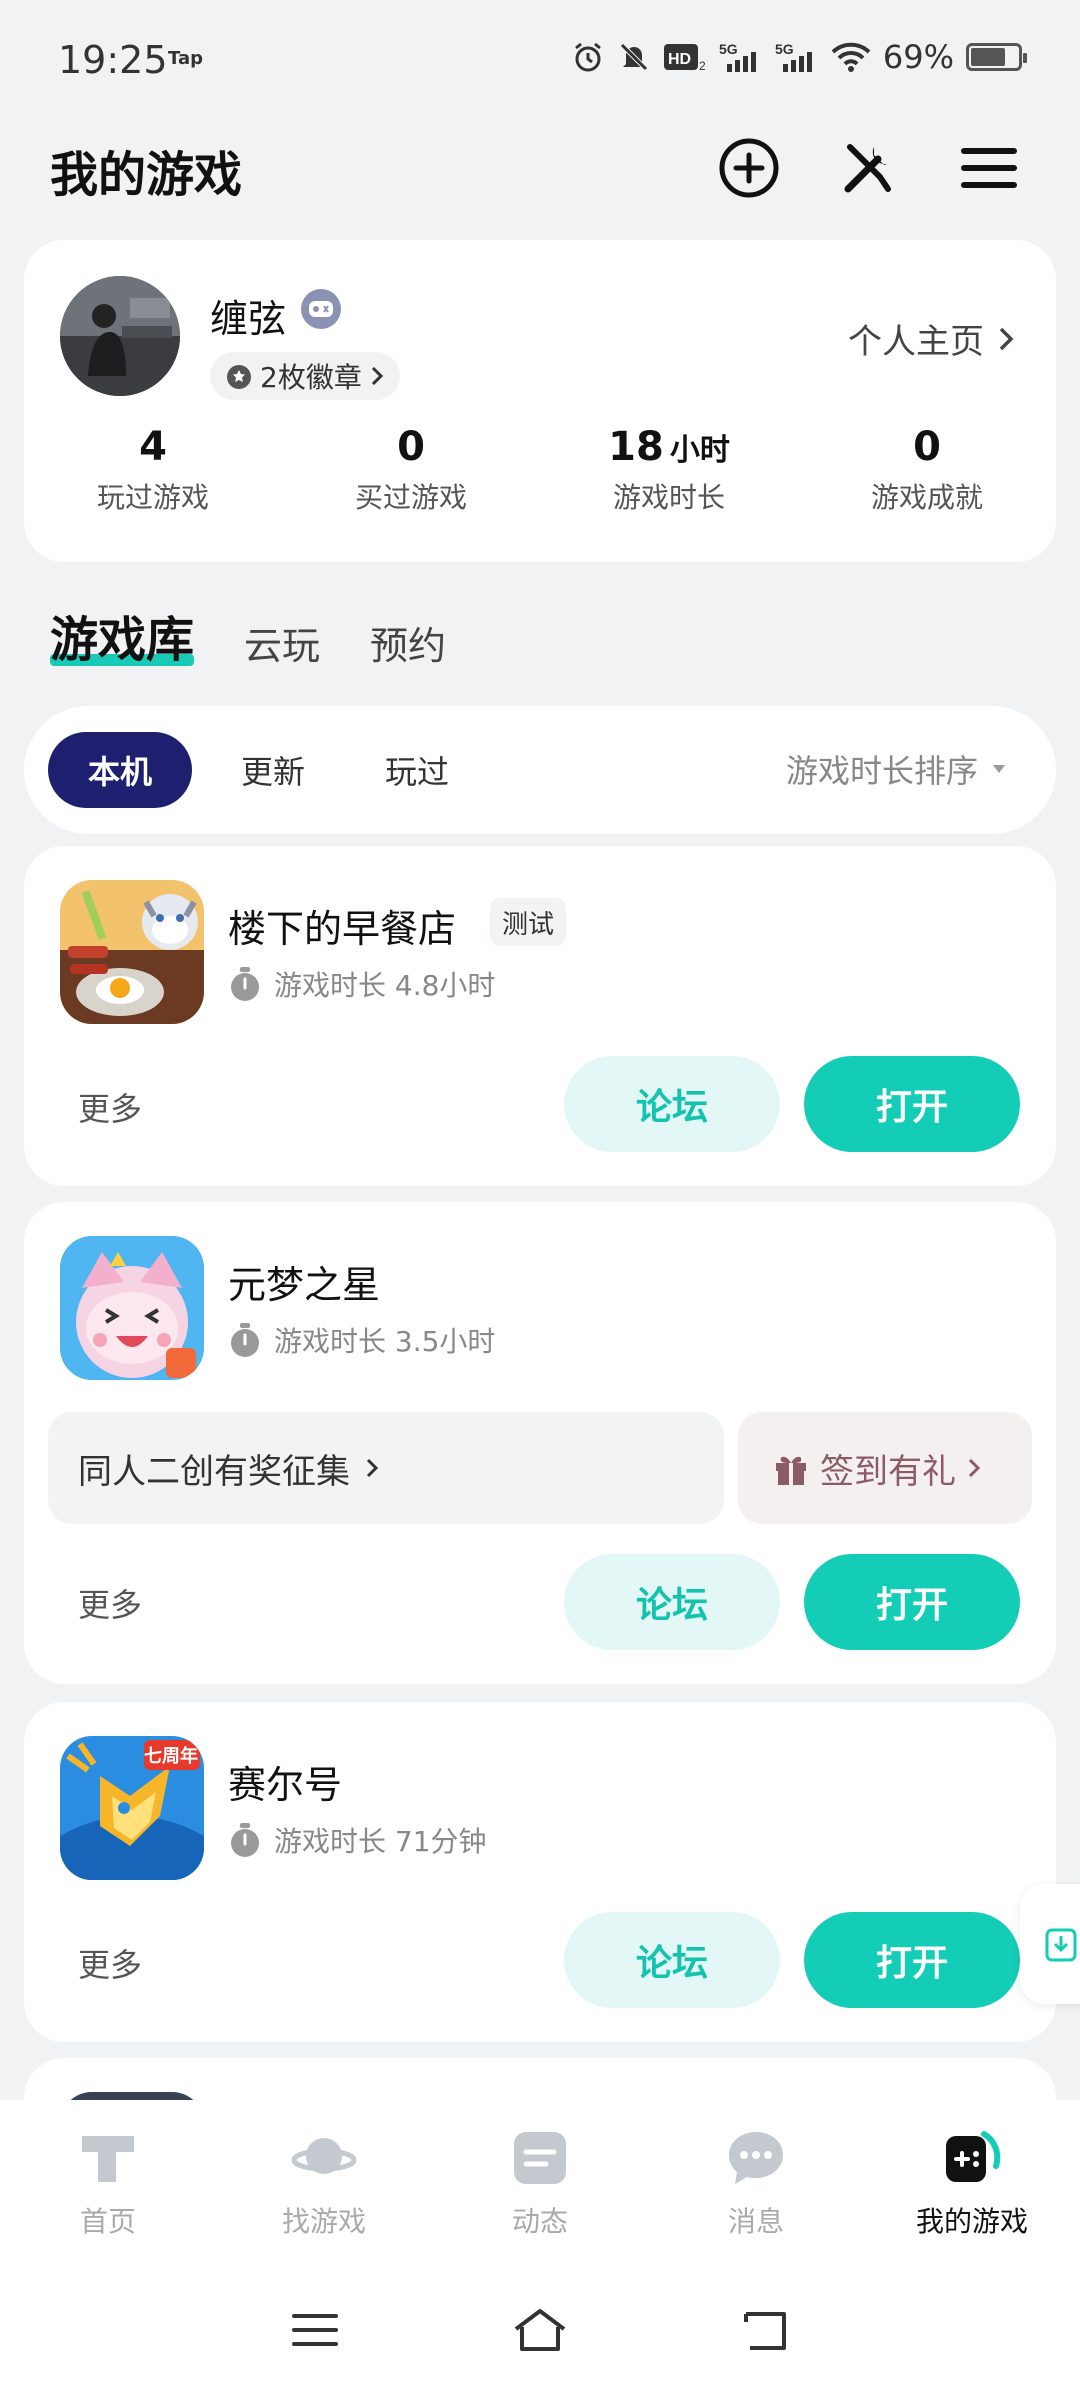 This screenshot has width=1080, height=2388. I want to click on playtime-label: 游戏时长 71分钟, so click(380, 1841).